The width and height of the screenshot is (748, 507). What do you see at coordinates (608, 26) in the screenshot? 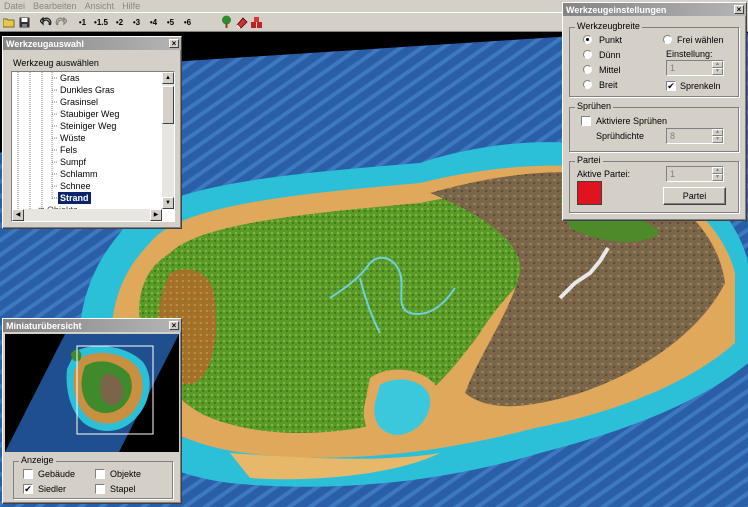
I see `brush-width-group-label: Werkzeugbreite` at bounding box center [608, 26].